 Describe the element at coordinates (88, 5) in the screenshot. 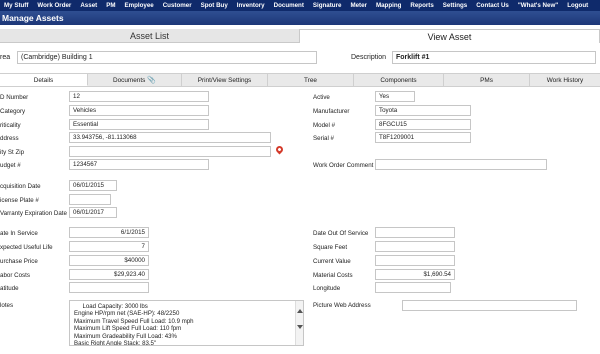

I see `nav-asset: Asset` at that location.